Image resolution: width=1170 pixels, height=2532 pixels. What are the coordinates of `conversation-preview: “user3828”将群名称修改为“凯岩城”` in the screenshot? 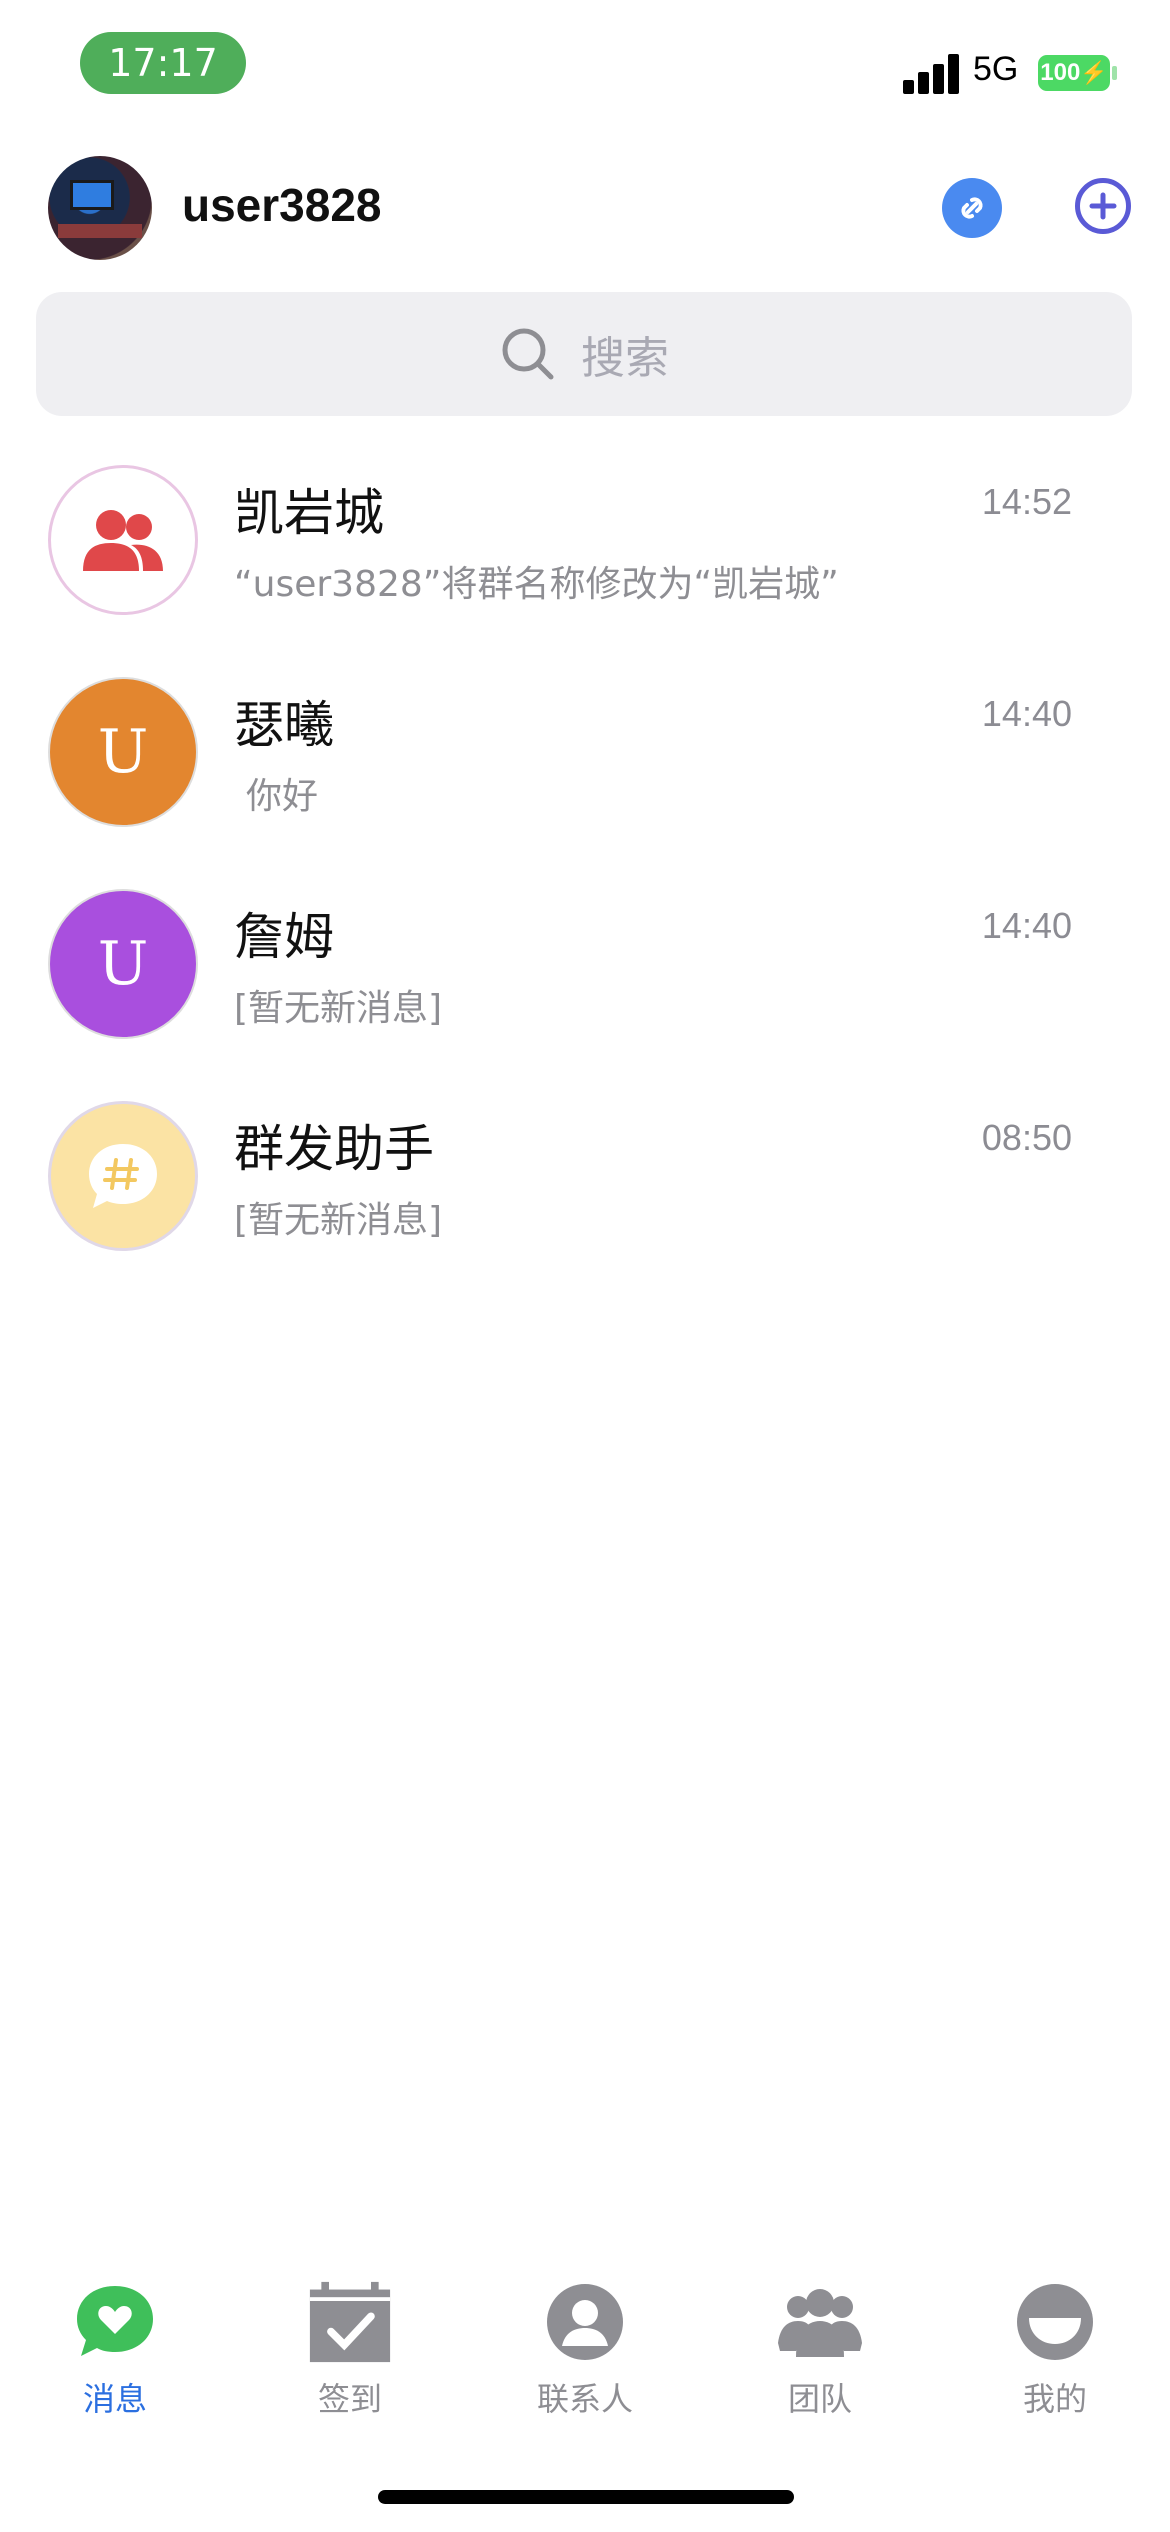 It's located at (536, 584).